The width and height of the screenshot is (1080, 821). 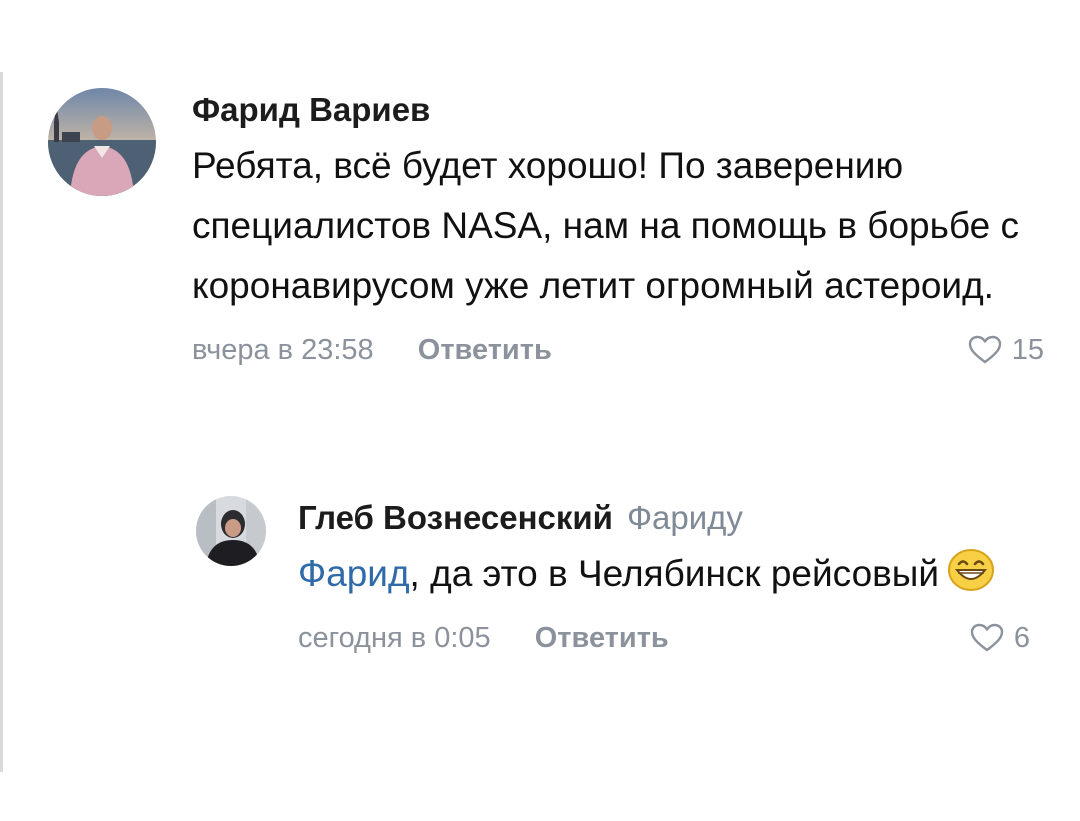 What do you see at coordinates (283, 350) in the screenshot?
I see `comment-timestamp: вчера в 23:58` at bounding box center [283, 350].